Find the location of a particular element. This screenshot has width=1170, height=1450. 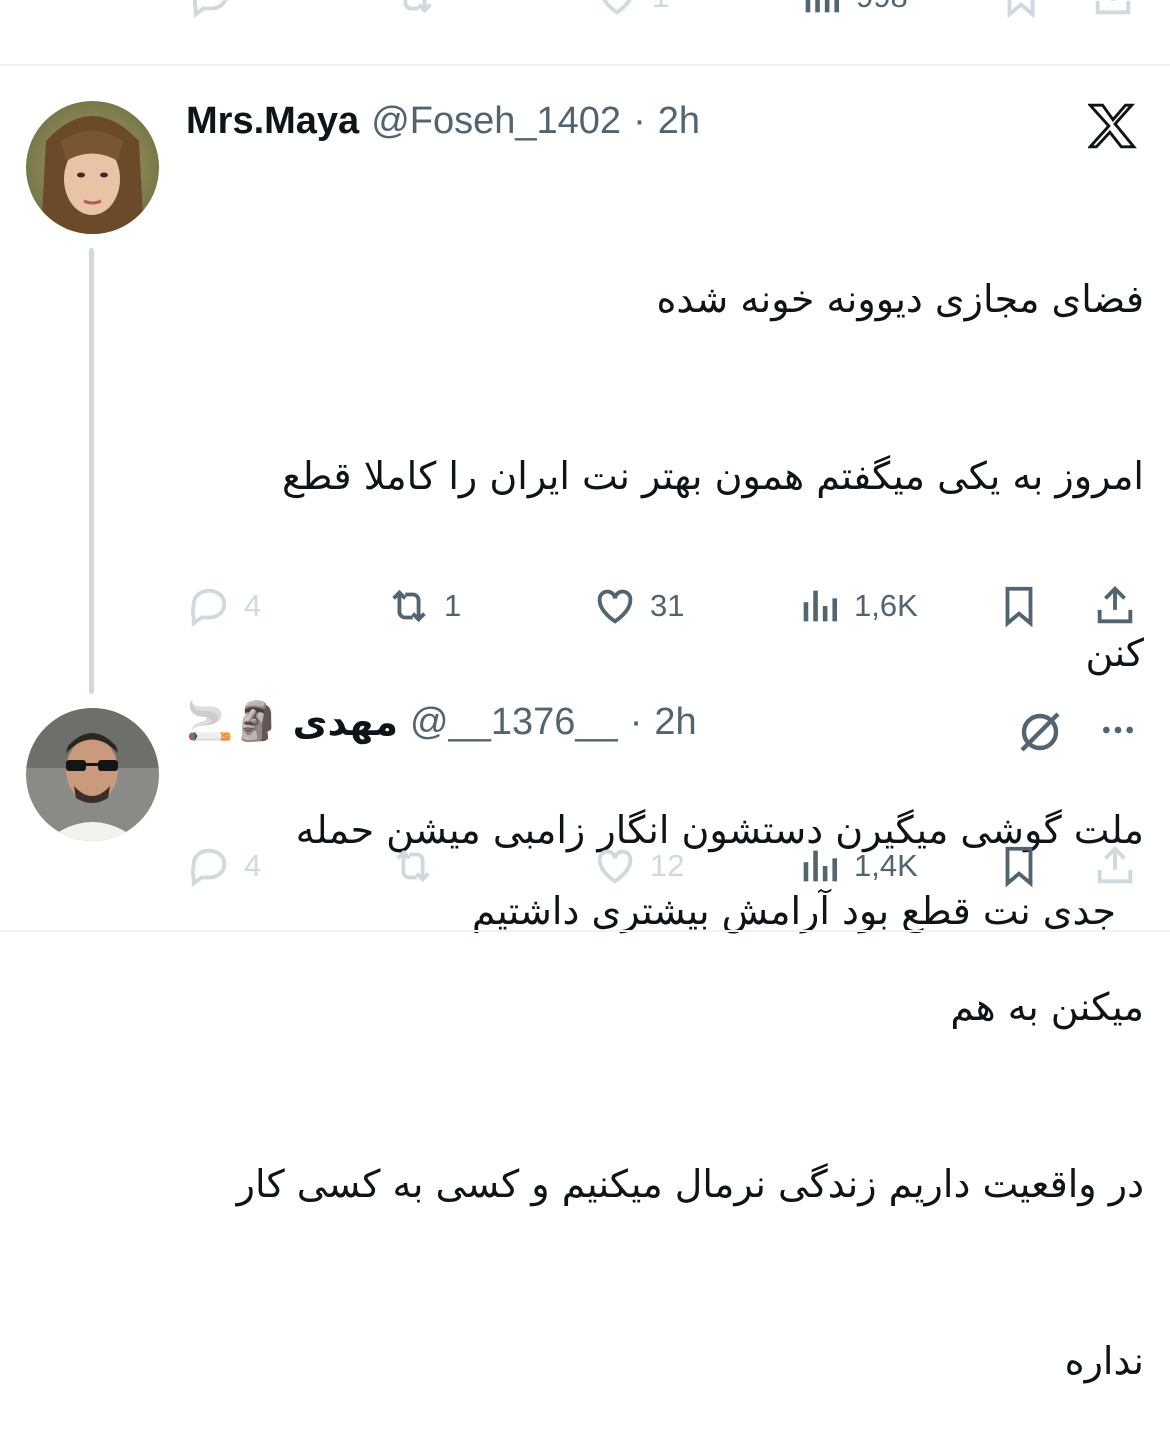

handle: @__1376__ is located at coordinates (514, 722).